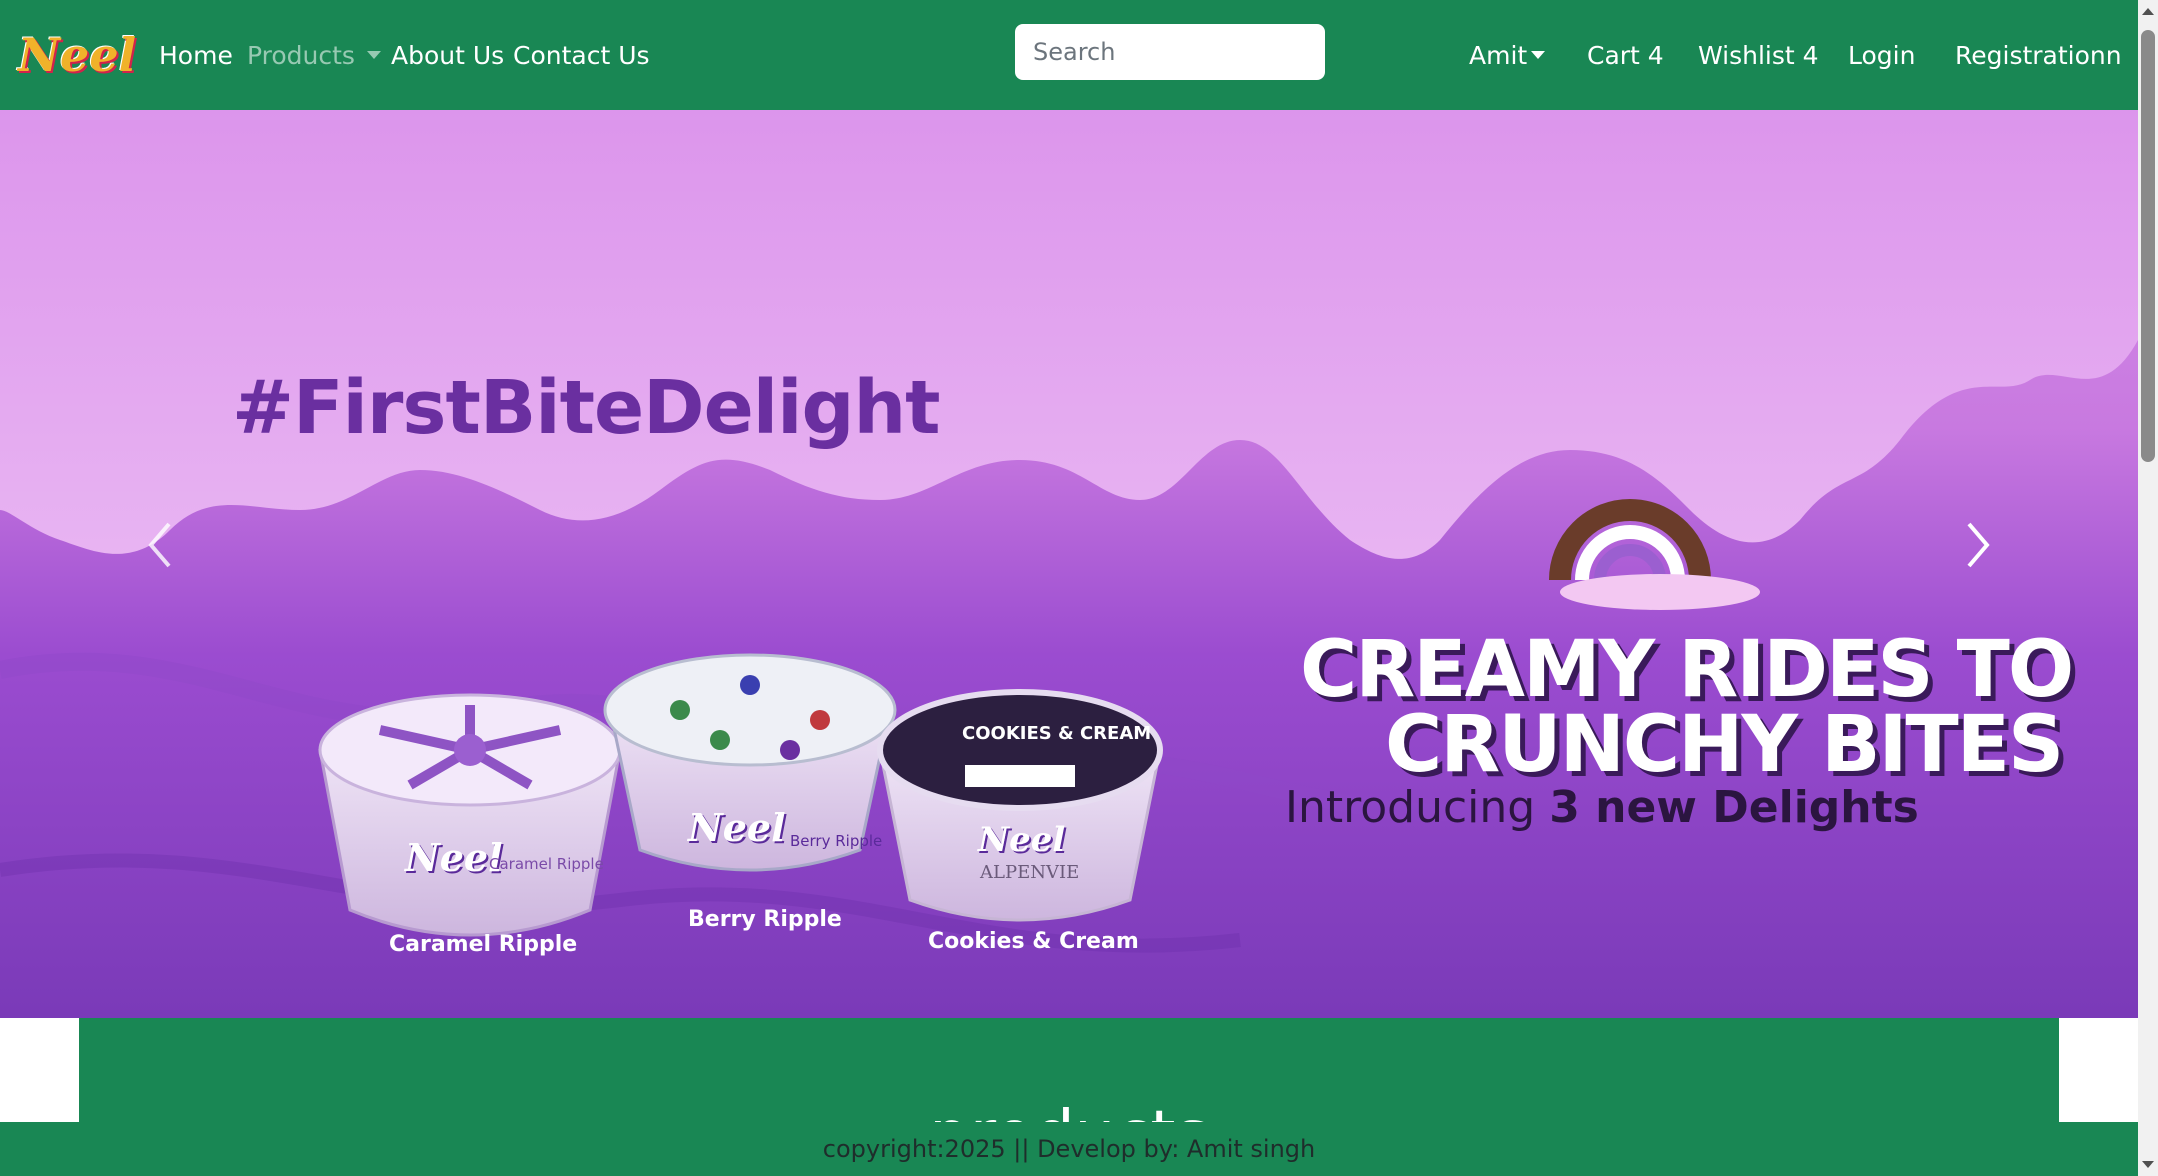 This screenshot has height=1176, width=2158. I want to click on search-input, so click(1170, 52).